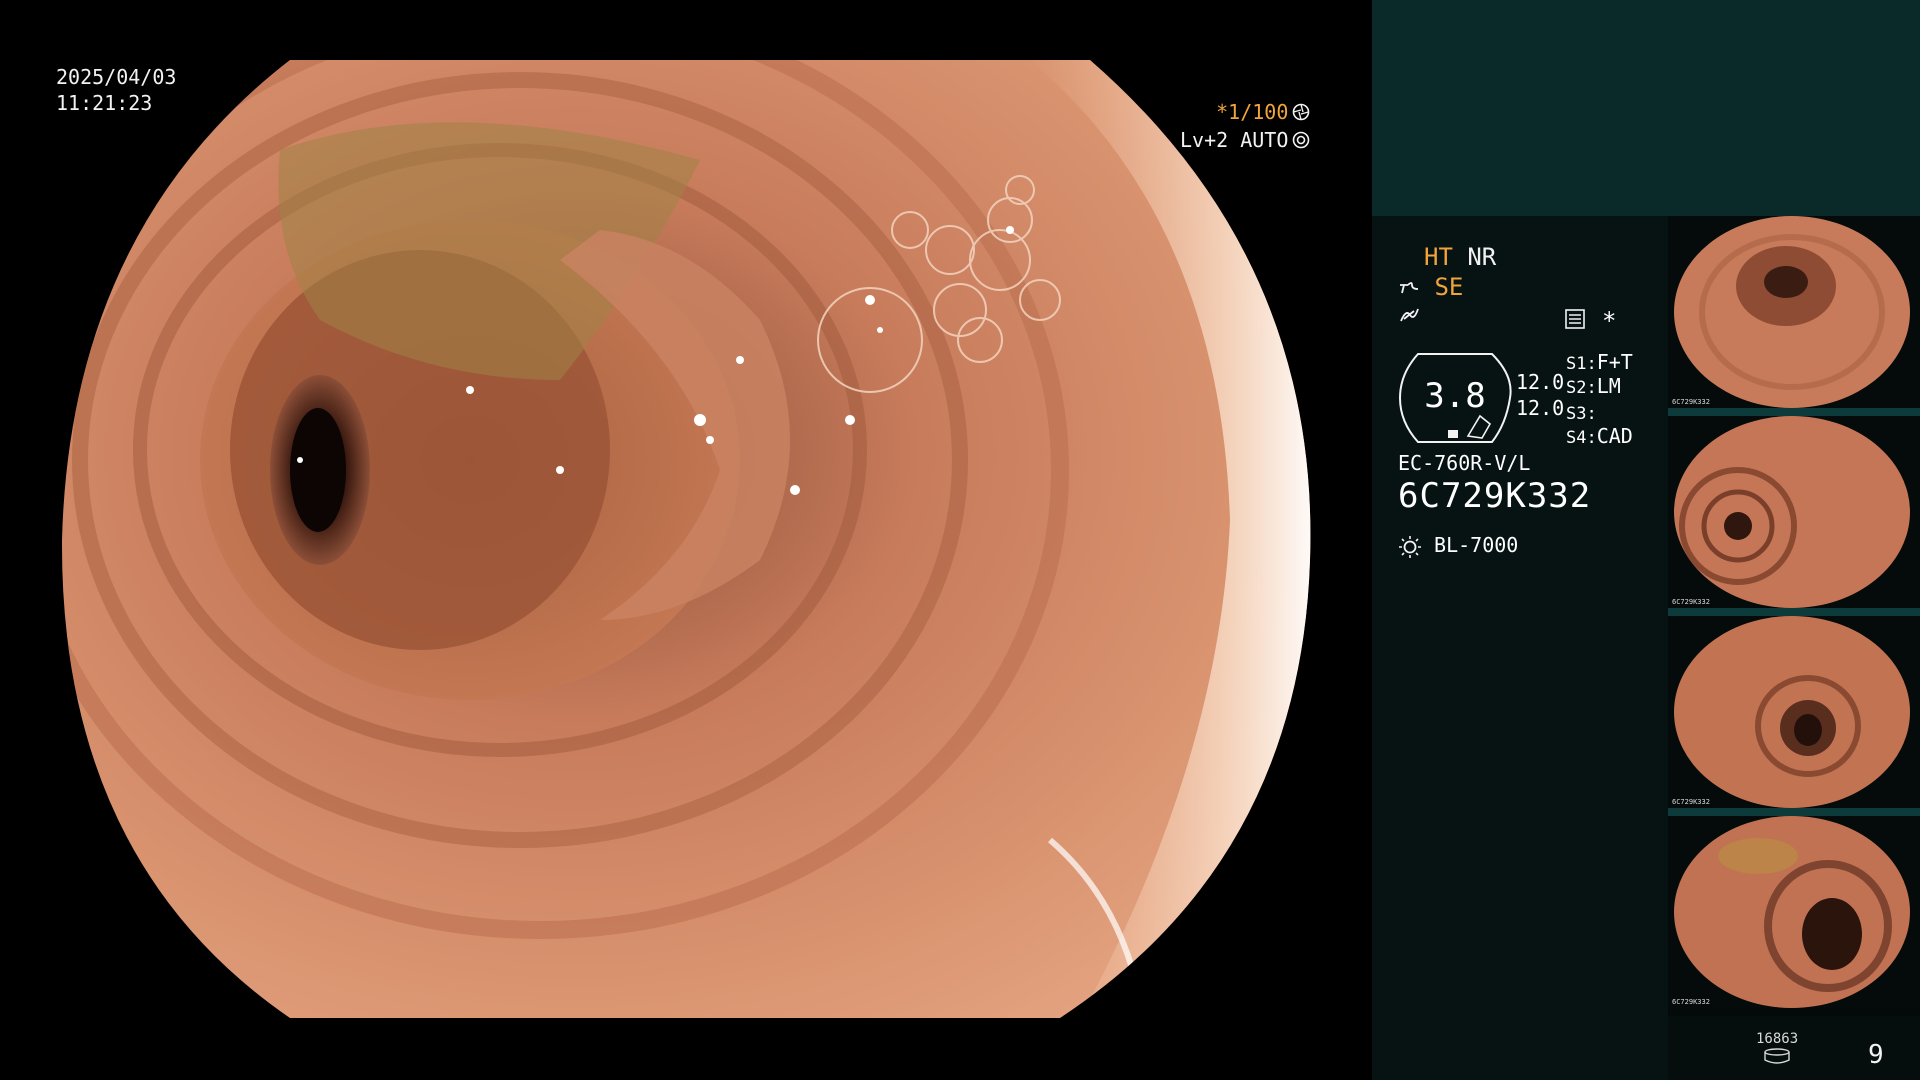 Image resolution: width=1920 pixels, height=1080 pixels. I want to click on s2-row: S2:LM, so click(1593, 387).